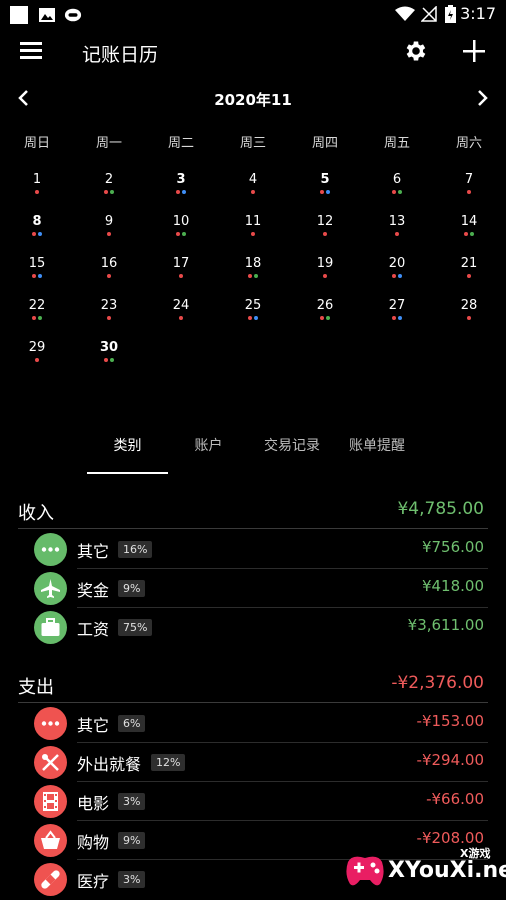 The width and height of the screenshot is (506, 900). What do you see at coordinates (73, 15) in the screenshot?
I see `cloud-icon` at bounding box center [73, 15].